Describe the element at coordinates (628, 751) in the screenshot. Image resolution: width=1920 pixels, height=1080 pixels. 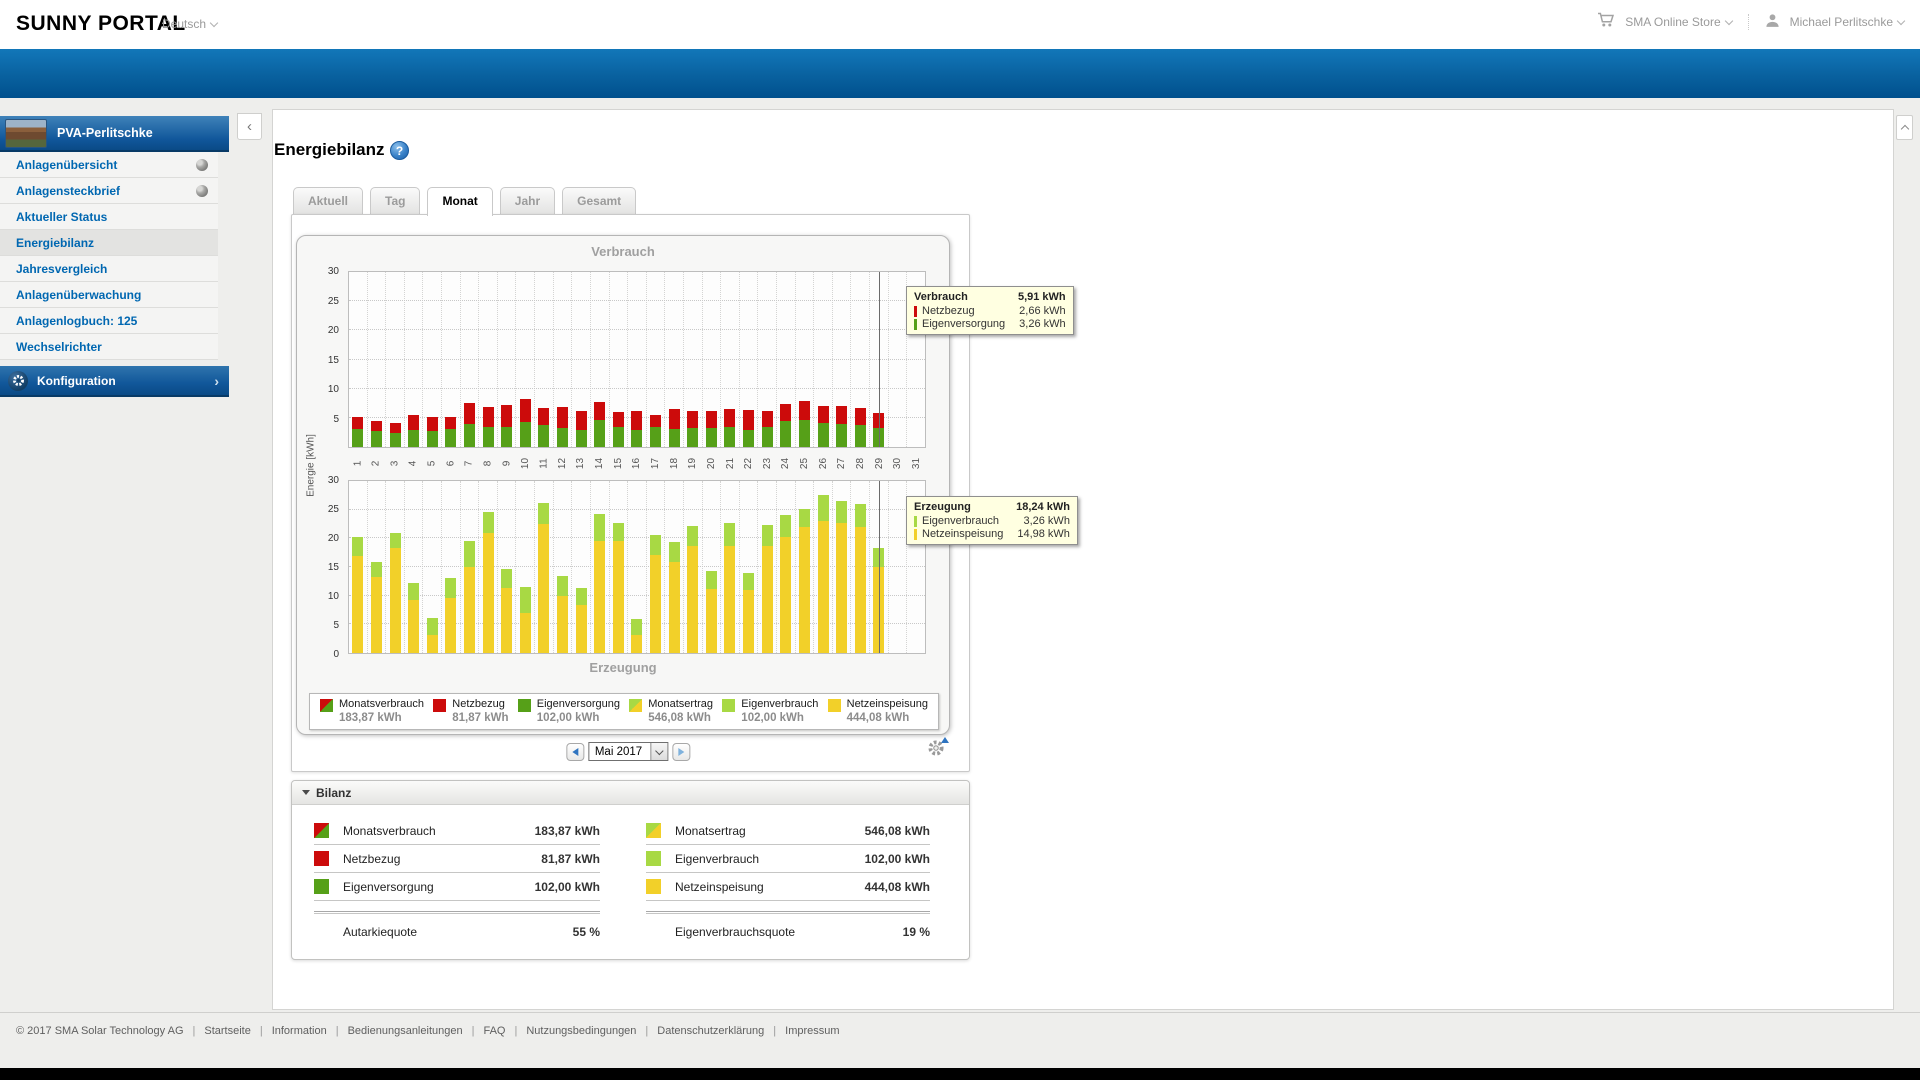
I see `month-select: Mai 2017` at that location.